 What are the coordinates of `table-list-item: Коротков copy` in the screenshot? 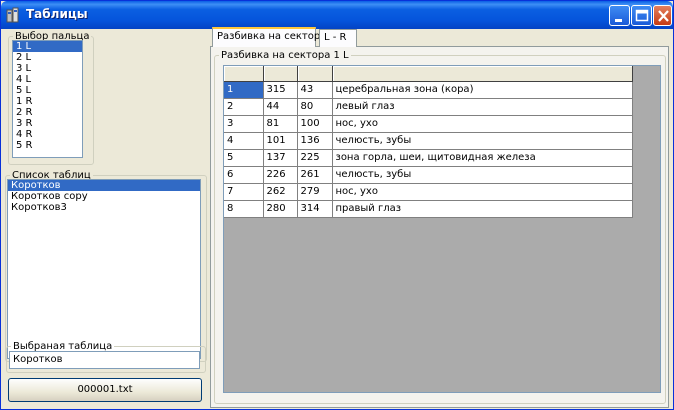 It's located at (104, 196).